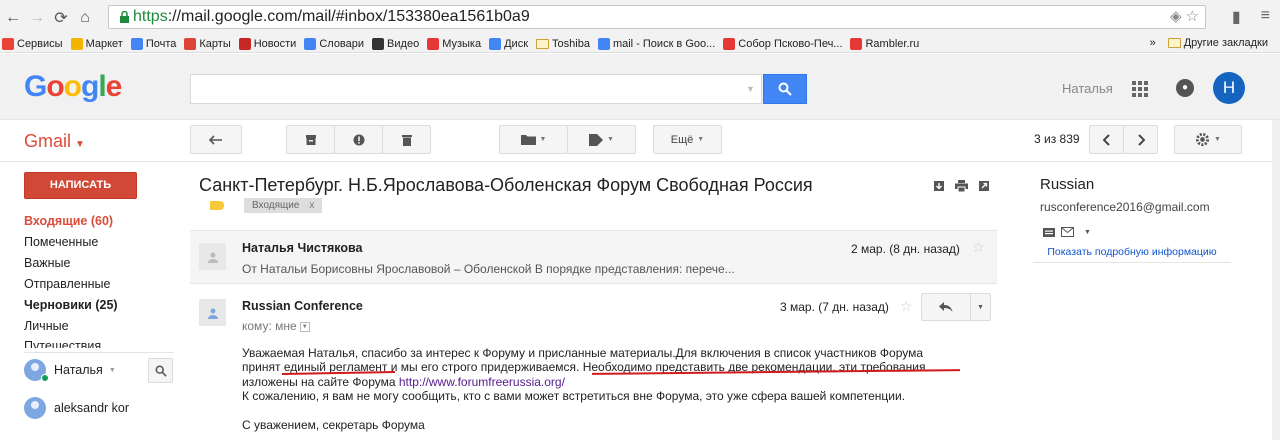 The height and width of the screenshot is (440, 1280). Describe the element at coordinates (99, 326) in the screenshot. I see `sidebar-item: Личные` at that location.